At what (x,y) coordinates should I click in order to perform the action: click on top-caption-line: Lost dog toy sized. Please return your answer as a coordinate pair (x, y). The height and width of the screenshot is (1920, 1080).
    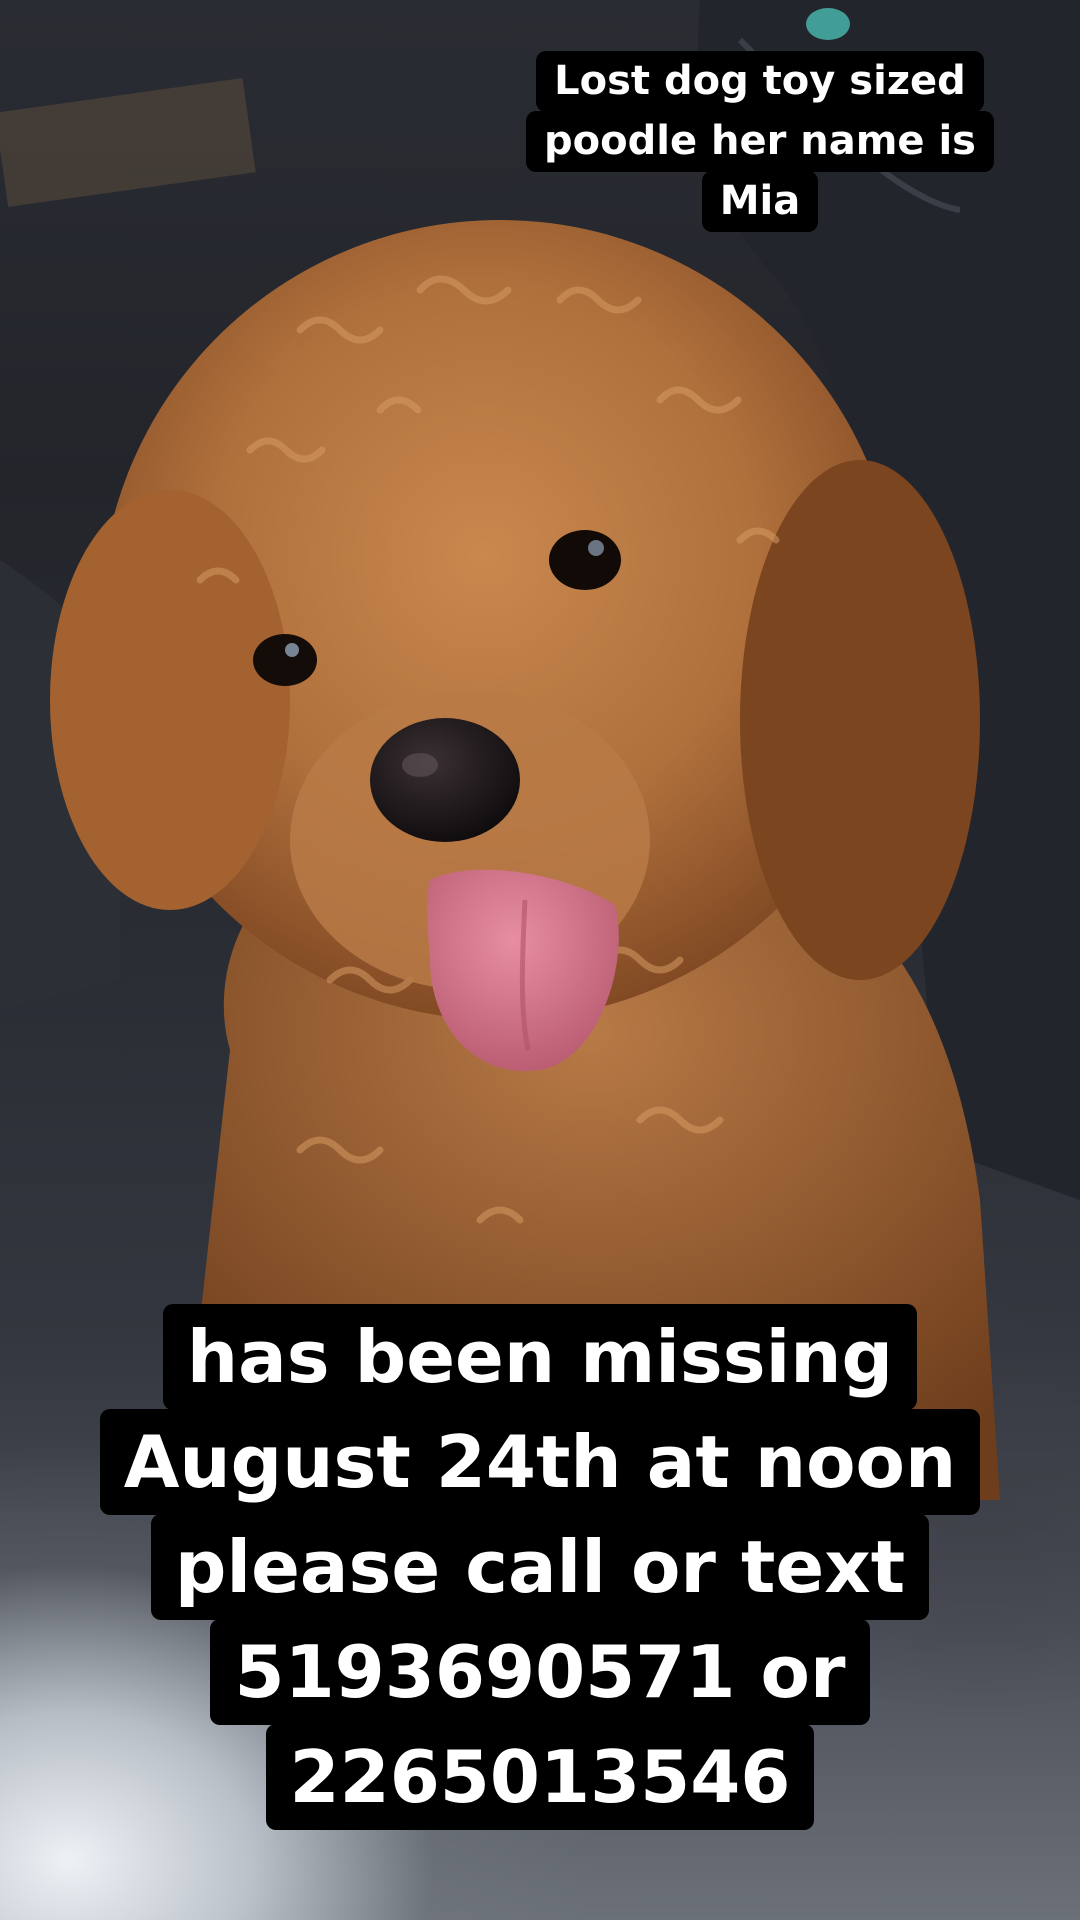
    Looking at the image, I should click on (760, 81).